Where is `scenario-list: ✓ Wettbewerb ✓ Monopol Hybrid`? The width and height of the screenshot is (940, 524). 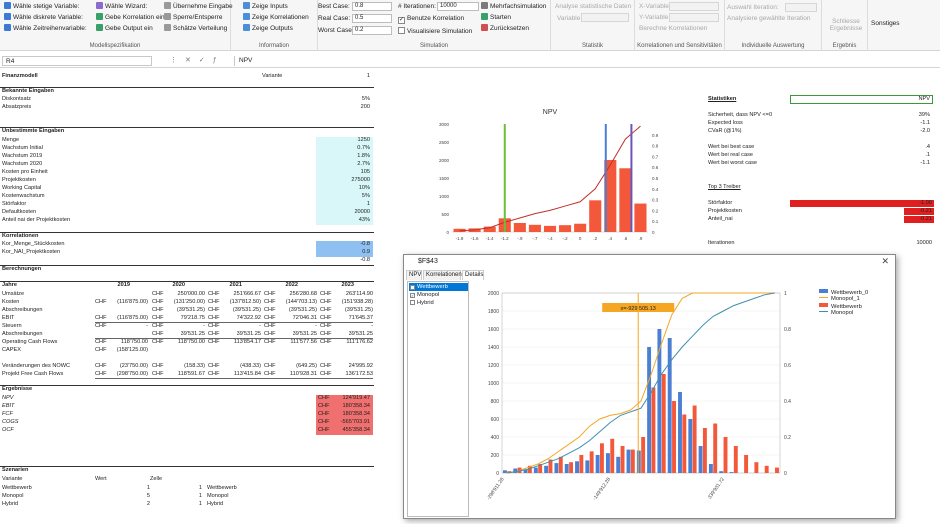
scenario-list: ✓ Wettbewerb ✓ Monopol Hybrid is located at coordinates (438, 399).